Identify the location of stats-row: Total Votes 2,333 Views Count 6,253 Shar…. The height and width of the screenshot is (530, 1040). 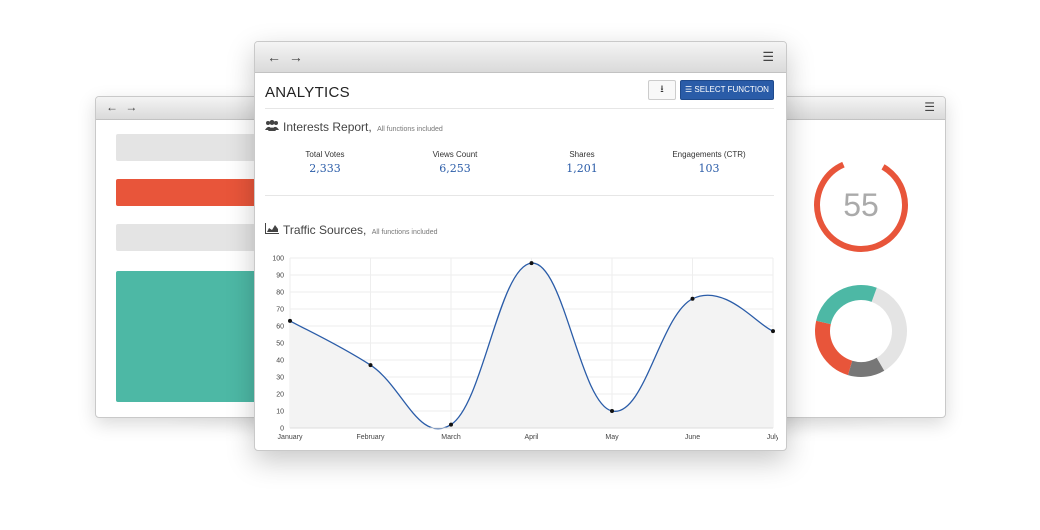
(519, 173).